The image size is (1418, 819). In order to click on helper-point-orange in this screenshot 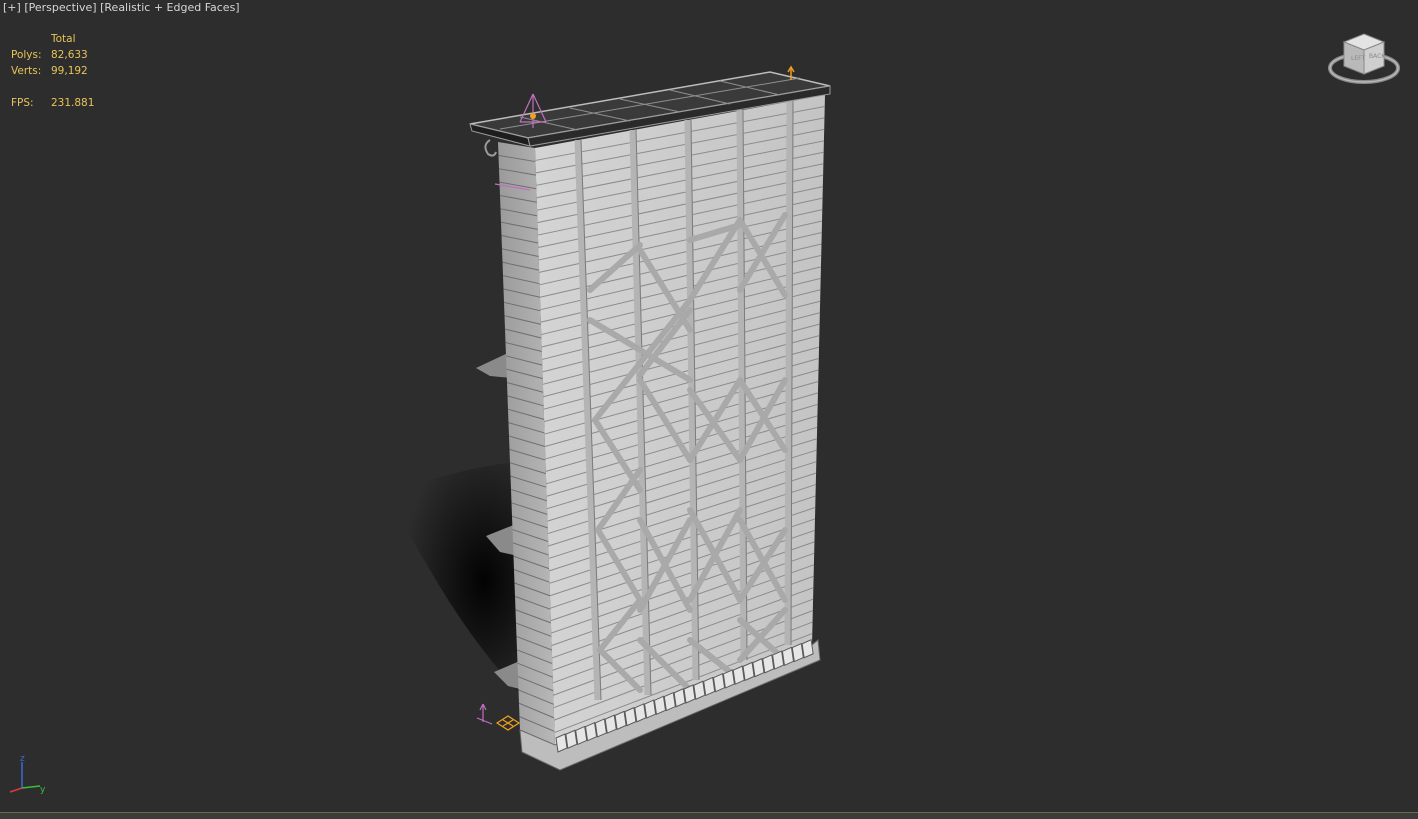, I will do `click(533, 116)`.